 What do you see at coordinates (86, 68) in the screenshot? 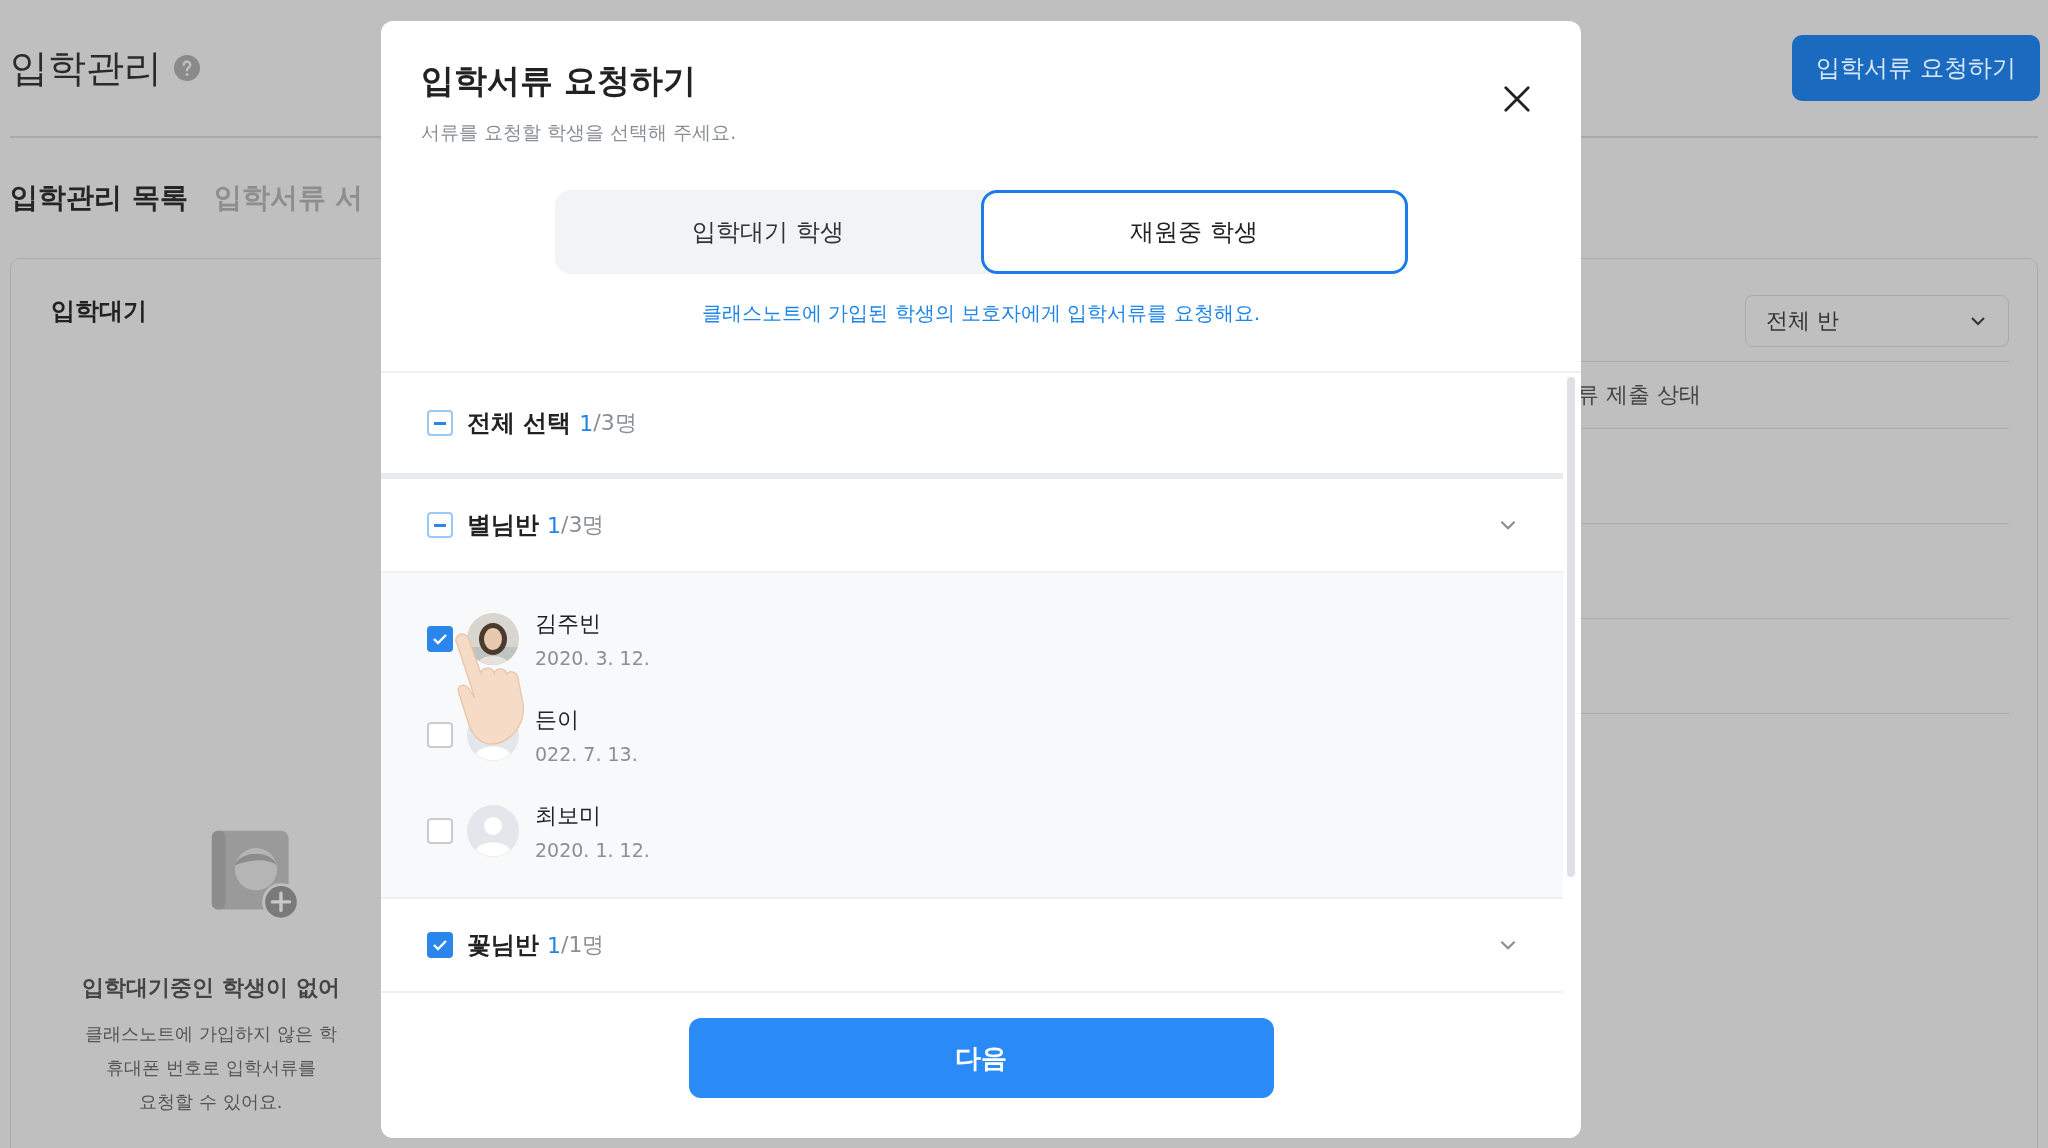
I see `page-title: 입학관리` at bounding box center [86, 68].